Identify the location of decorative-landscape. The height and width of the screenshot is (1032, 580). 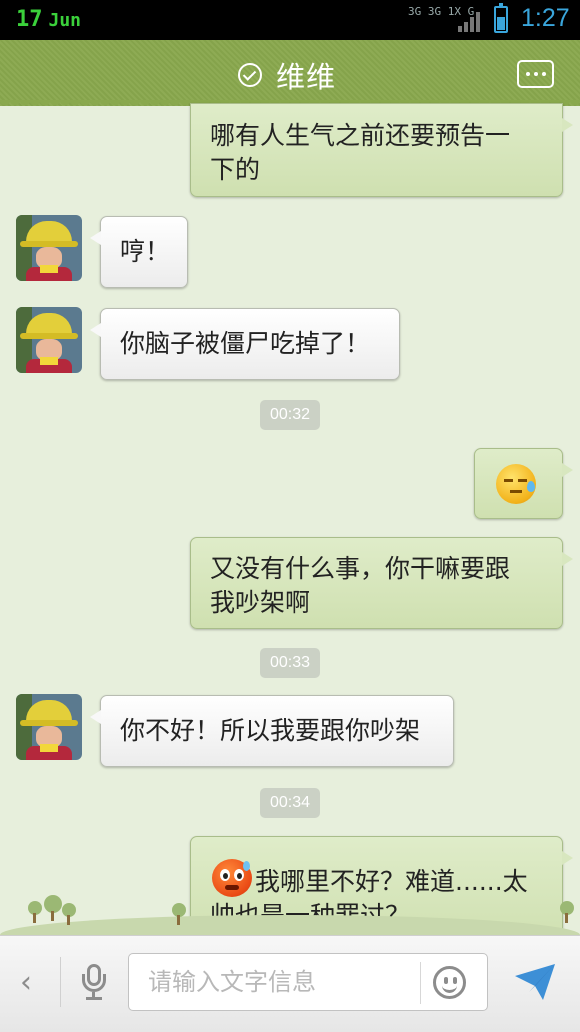
(290, 915).